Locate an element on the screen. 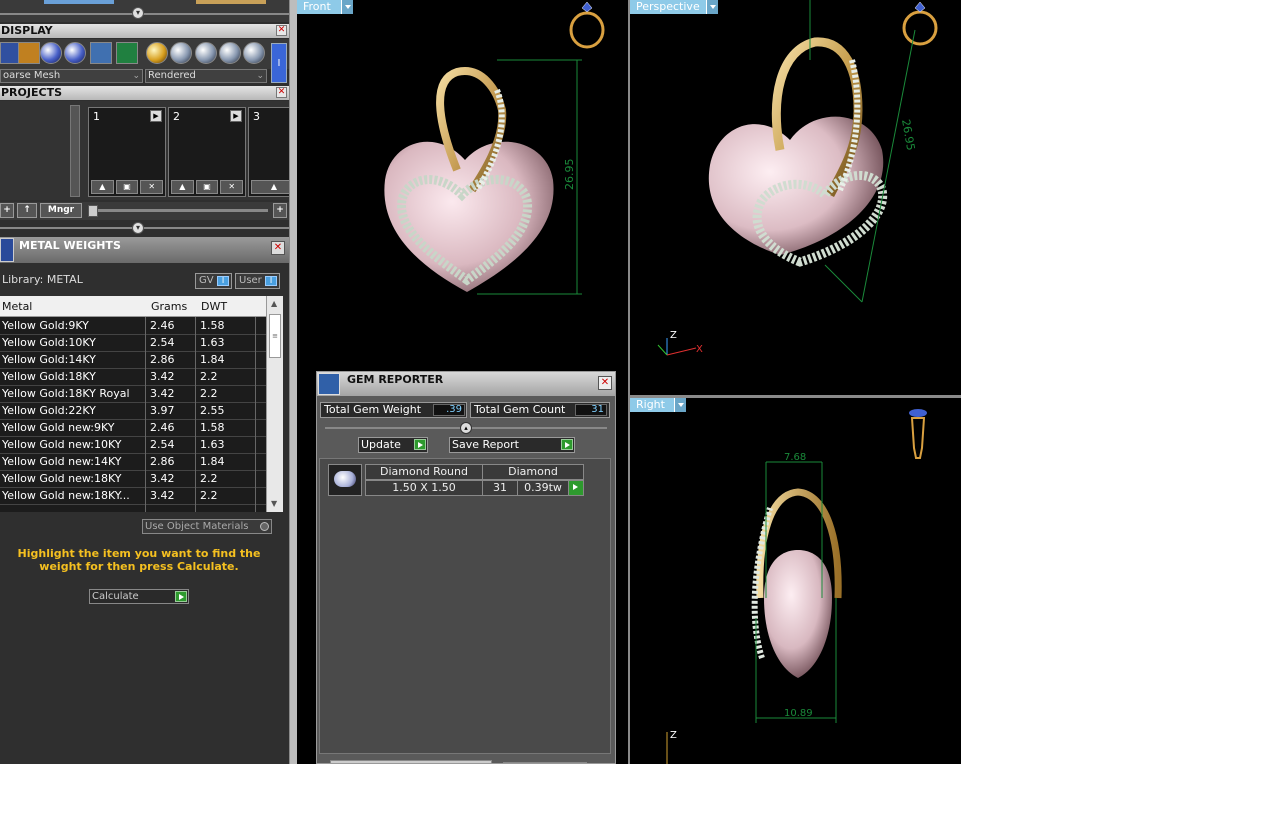 The height and width of the screenshot is (838, 1274). perspective-viewport: Perspective 26.95 Z X is located at coordinates (795, 197).